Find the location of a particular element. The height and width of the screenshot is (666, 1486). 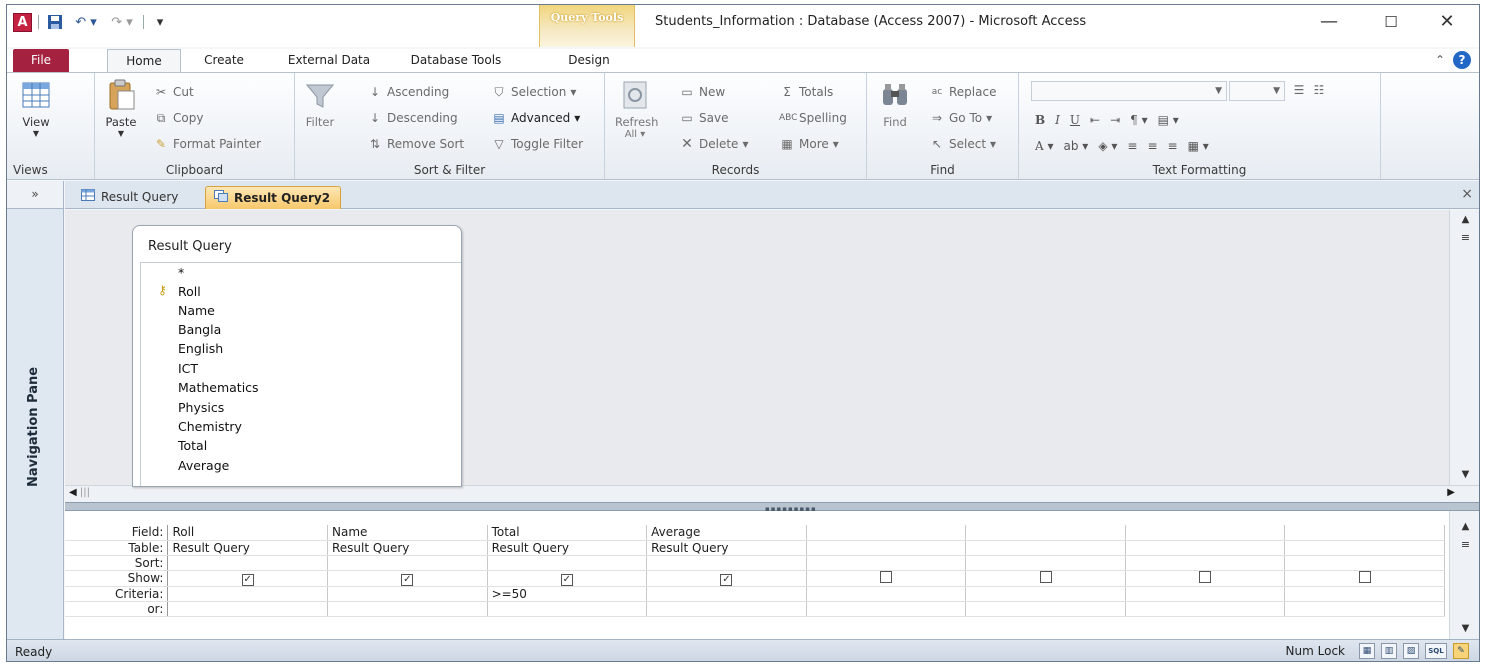

customize-qat-button: ▾ is located at coordinates (160, 22).